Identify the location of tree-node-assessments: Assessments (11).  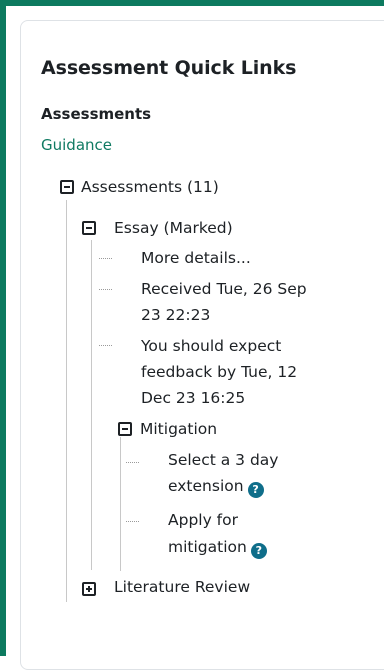
(150, 187).